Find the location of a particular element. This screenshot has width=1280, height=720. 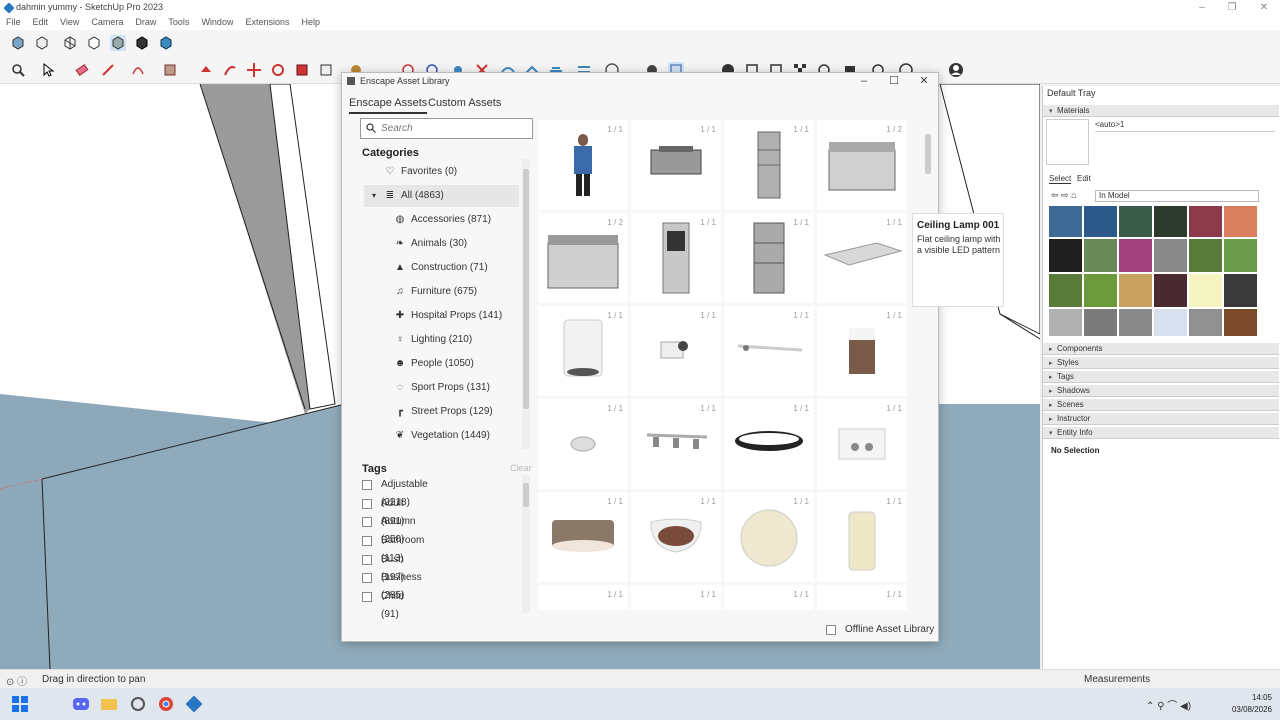

back-edges-icon is located at coordinates (42, 43).